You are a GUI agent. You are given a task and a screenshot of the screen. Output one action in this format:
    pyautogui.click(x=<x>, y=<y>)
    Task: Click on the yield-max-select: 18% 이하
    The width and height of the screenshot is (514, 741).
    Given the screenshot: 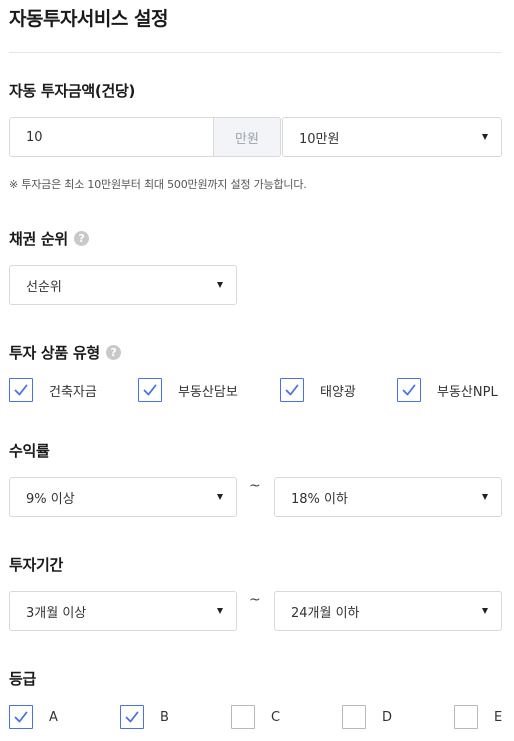 What is the action you would take?
    pyautogui.click(x=388, y=497)
    